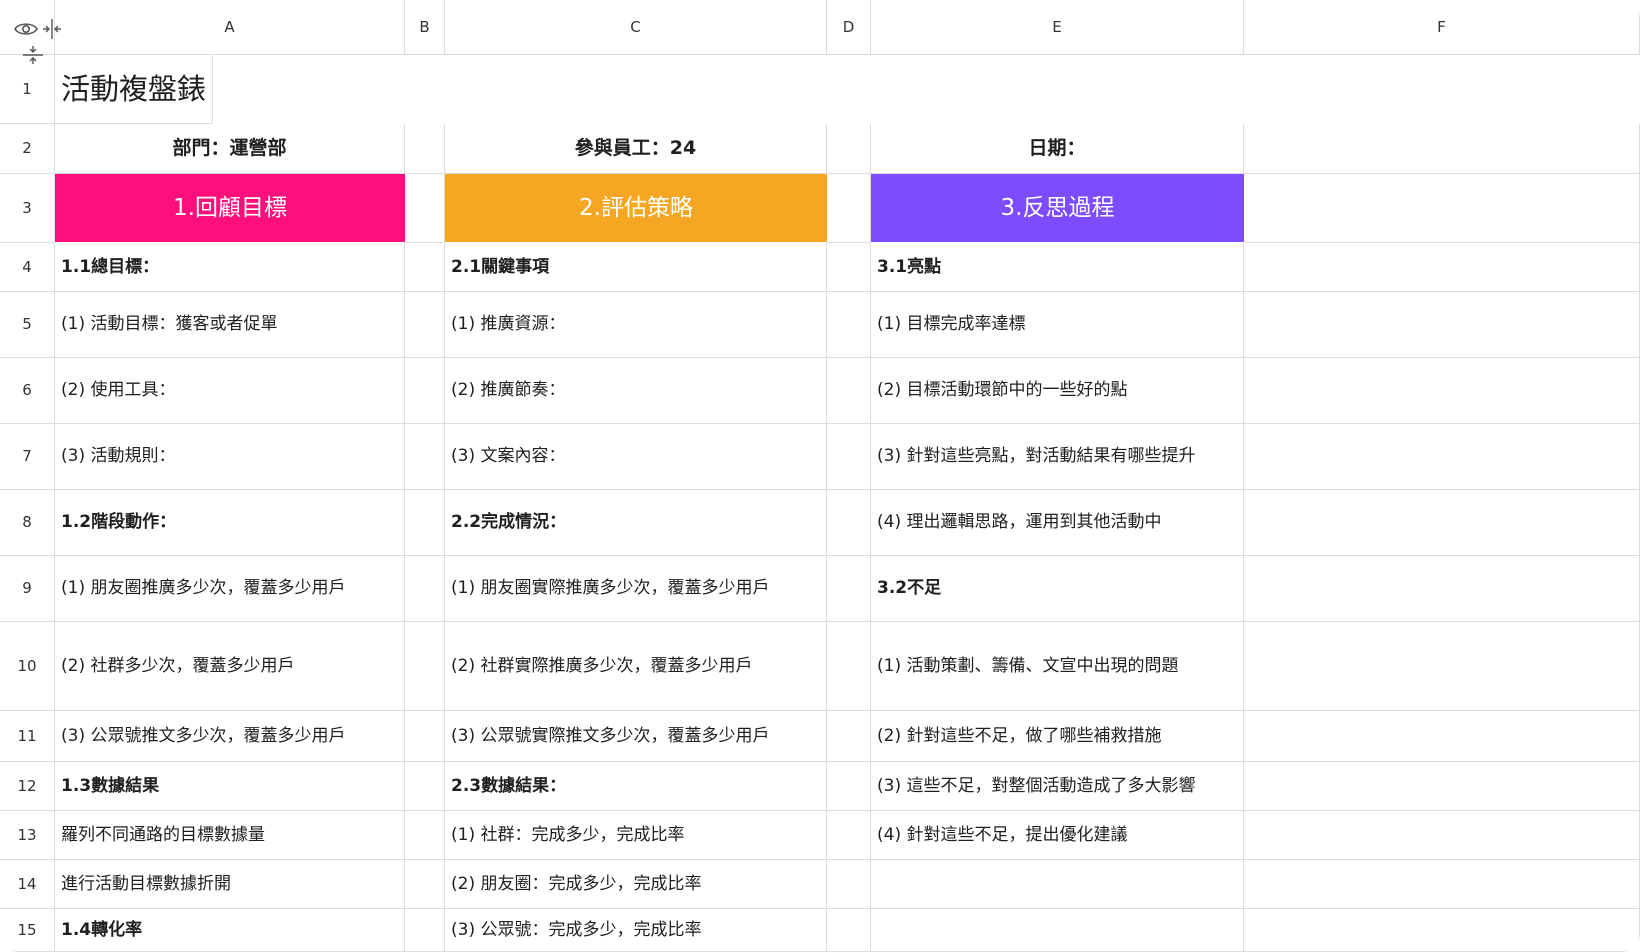 The height and width of the screenshot is (952, 1640). I want to click on column-header-f: F, so click(1442, 27).